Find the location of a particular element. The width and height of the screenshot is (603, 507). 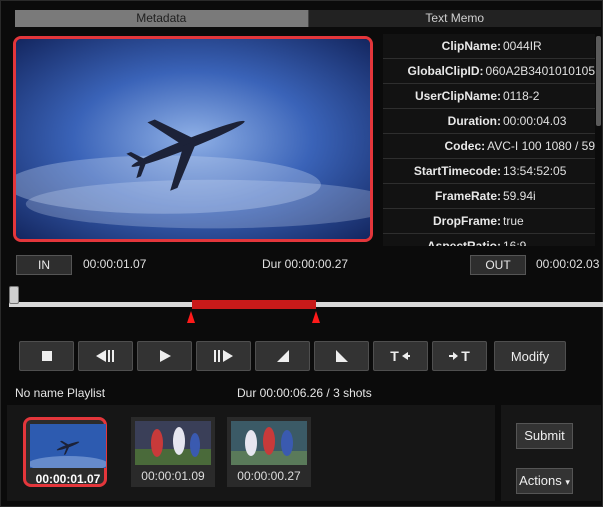

out-timecode: 00:00:02.03 is located at coordinates (568, 264).